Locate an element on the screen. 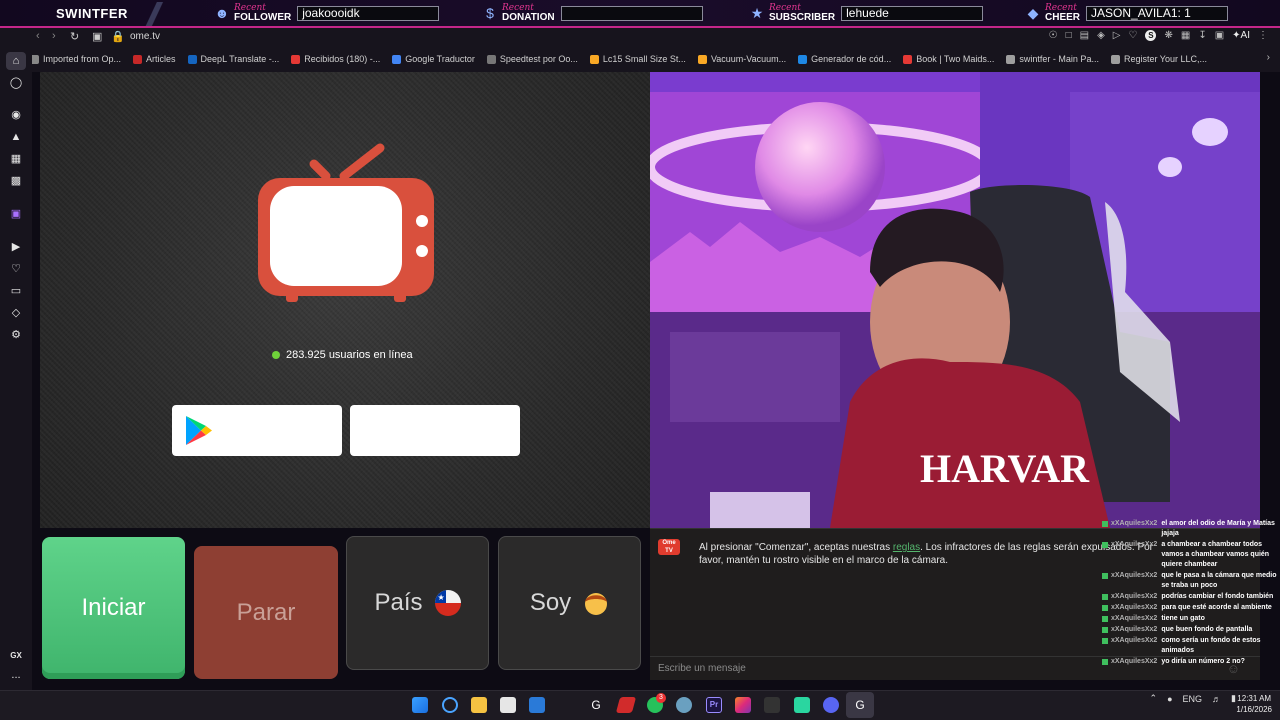 The height and width of the screenshot is (720, 1280). outlook-icon is located at coordinates (537, 705).